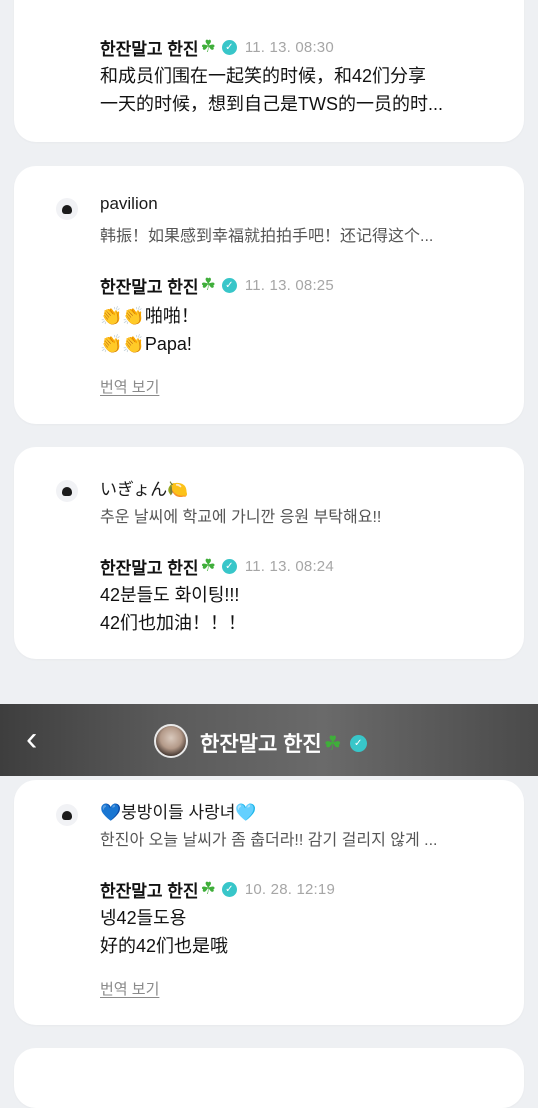 This screenshot has height=1108, width=538. Describe the element at coordinates (217, 47) in the screenshot. I see `artist-line: 한잔말고 한진 ☘ ✓ 11. 13. 08:30` at that location.